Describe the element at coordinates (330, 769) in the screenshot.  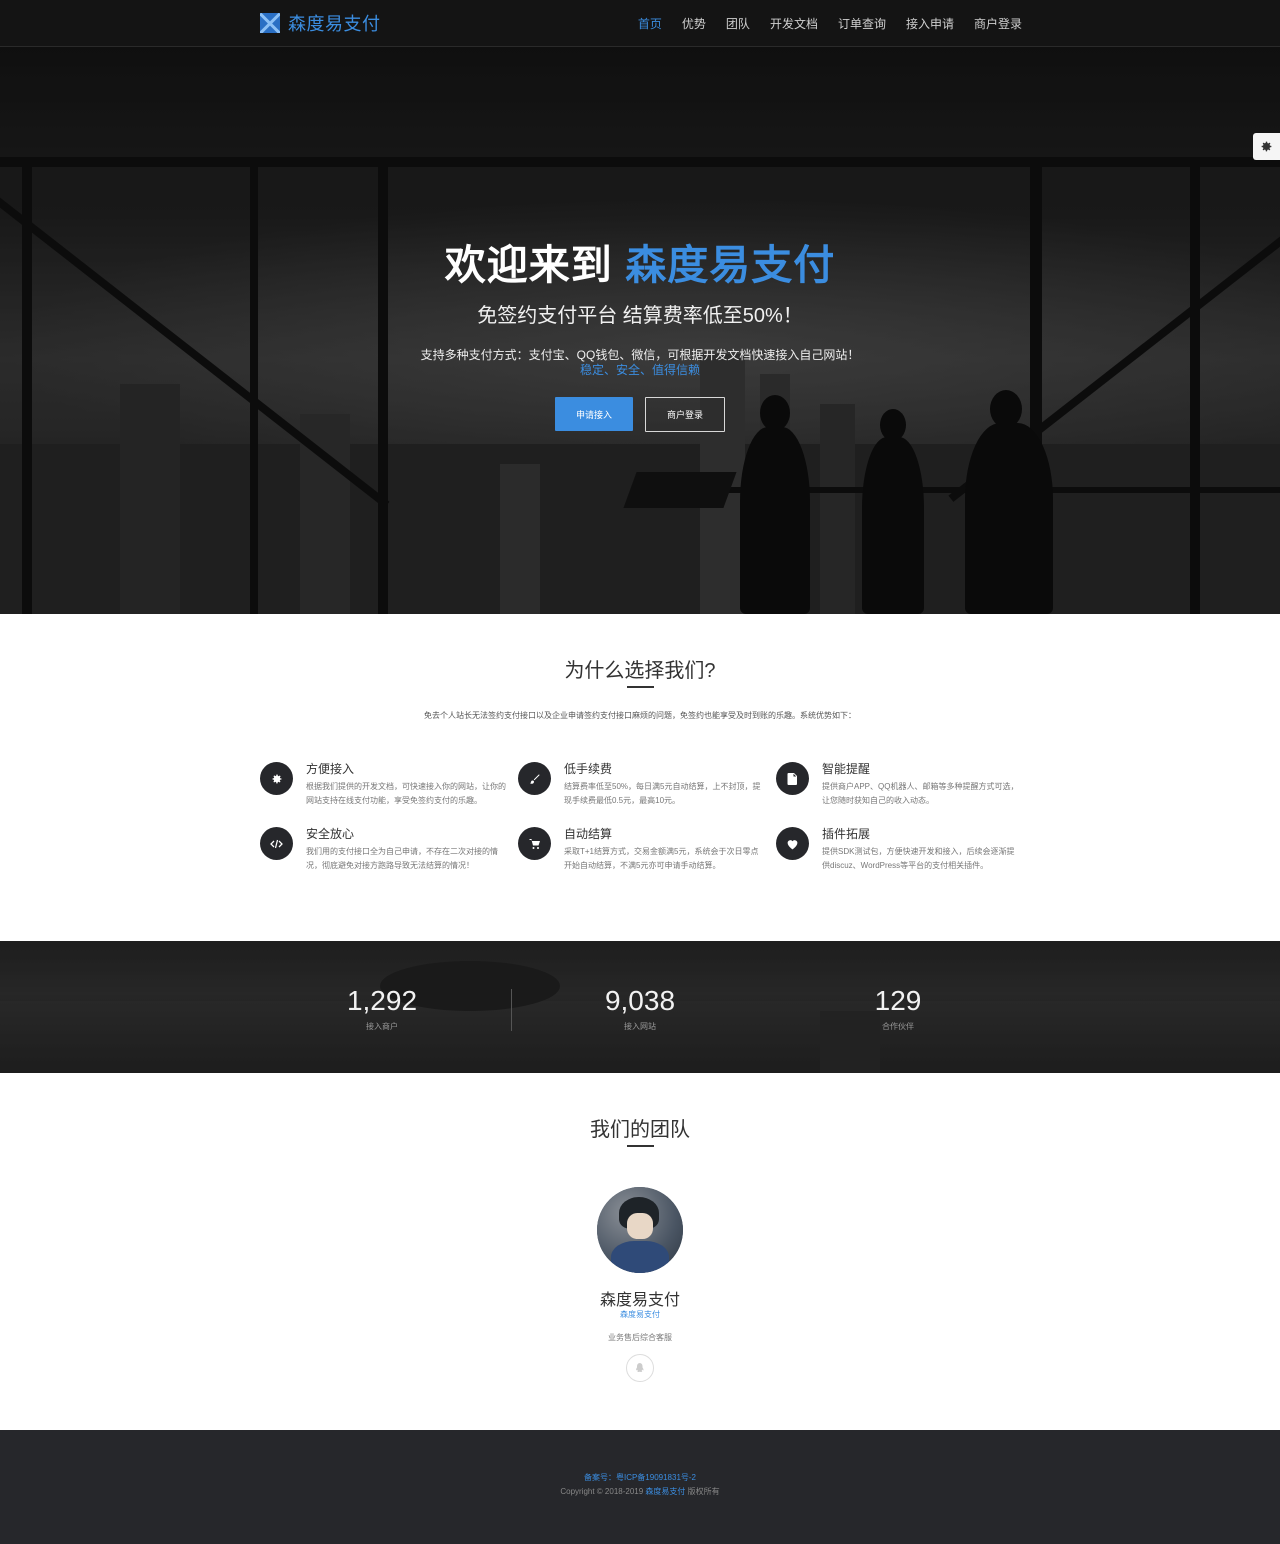
I see `feature-title: 方便接入` at that location.